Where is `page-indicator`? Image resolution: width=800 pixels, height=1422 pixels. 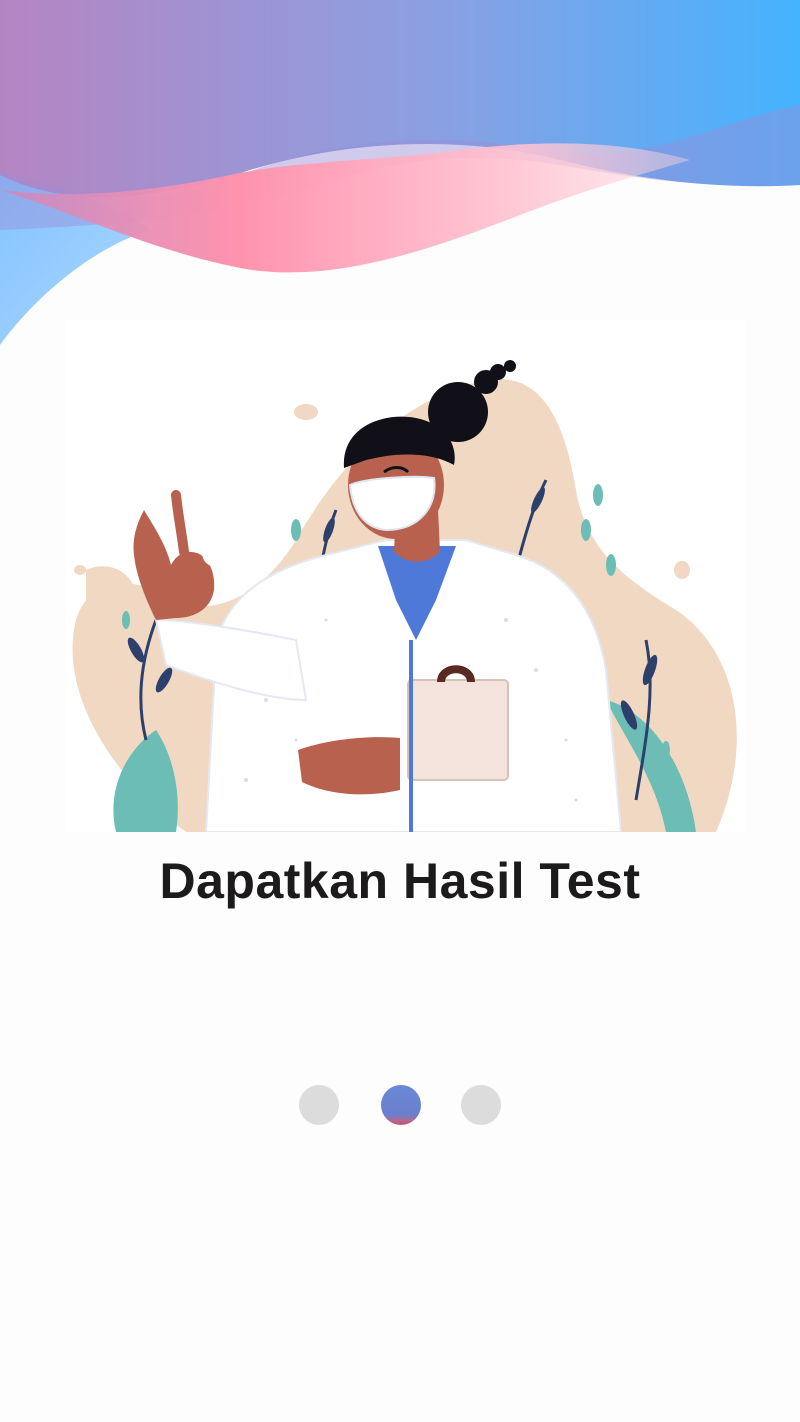 page-indicator is located at coordinates (400, 1105).